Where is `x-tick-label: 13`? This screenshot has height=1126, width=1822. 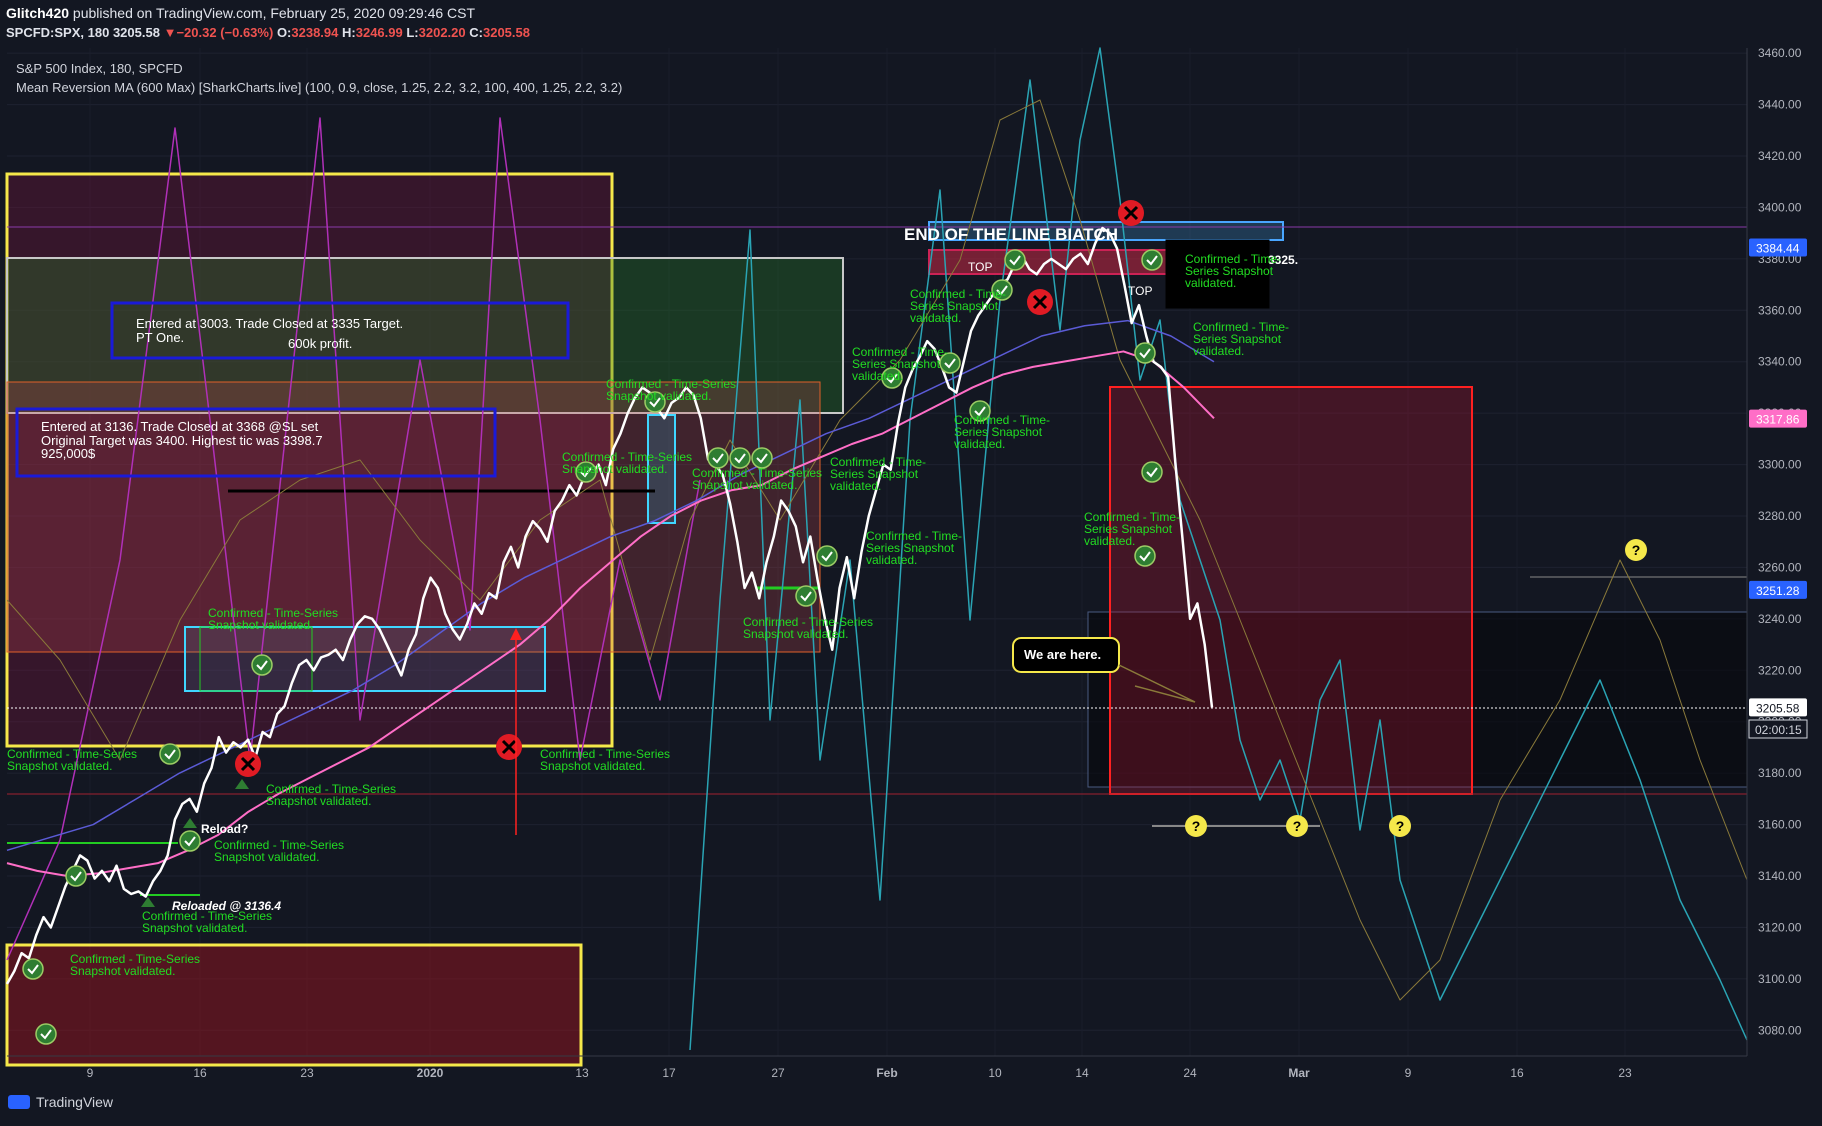
x-tick-label: 13 is located at coordinates (582, 1073).